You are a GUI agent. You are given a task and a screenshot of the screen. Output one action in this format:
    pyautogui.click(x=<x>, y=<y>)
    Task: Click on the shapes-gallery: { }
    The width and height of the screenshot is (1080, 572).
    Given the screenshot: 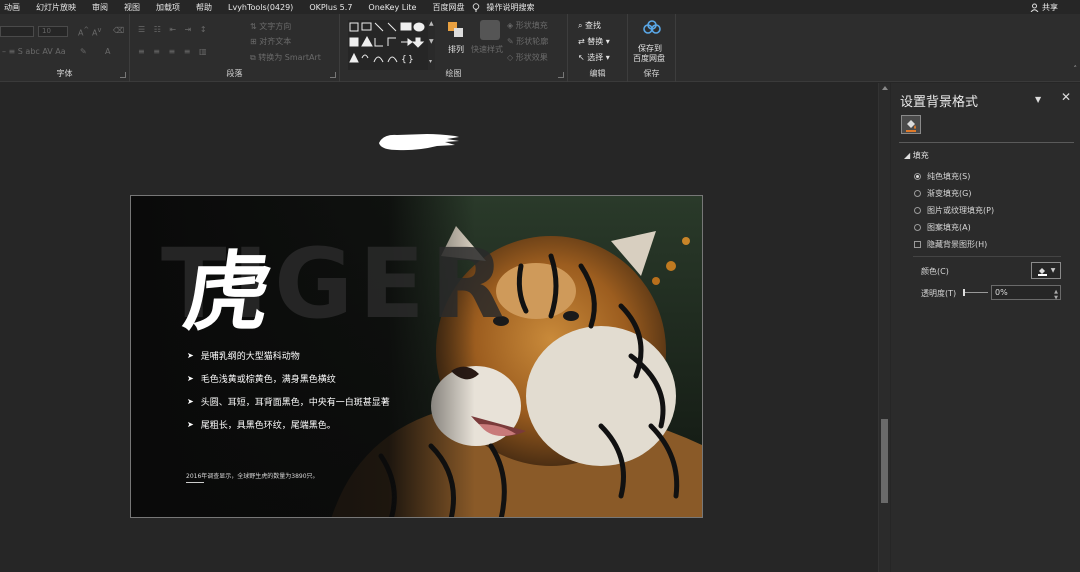 What is the action you would take?
    pyautogui.click(x=390, y=45)
    